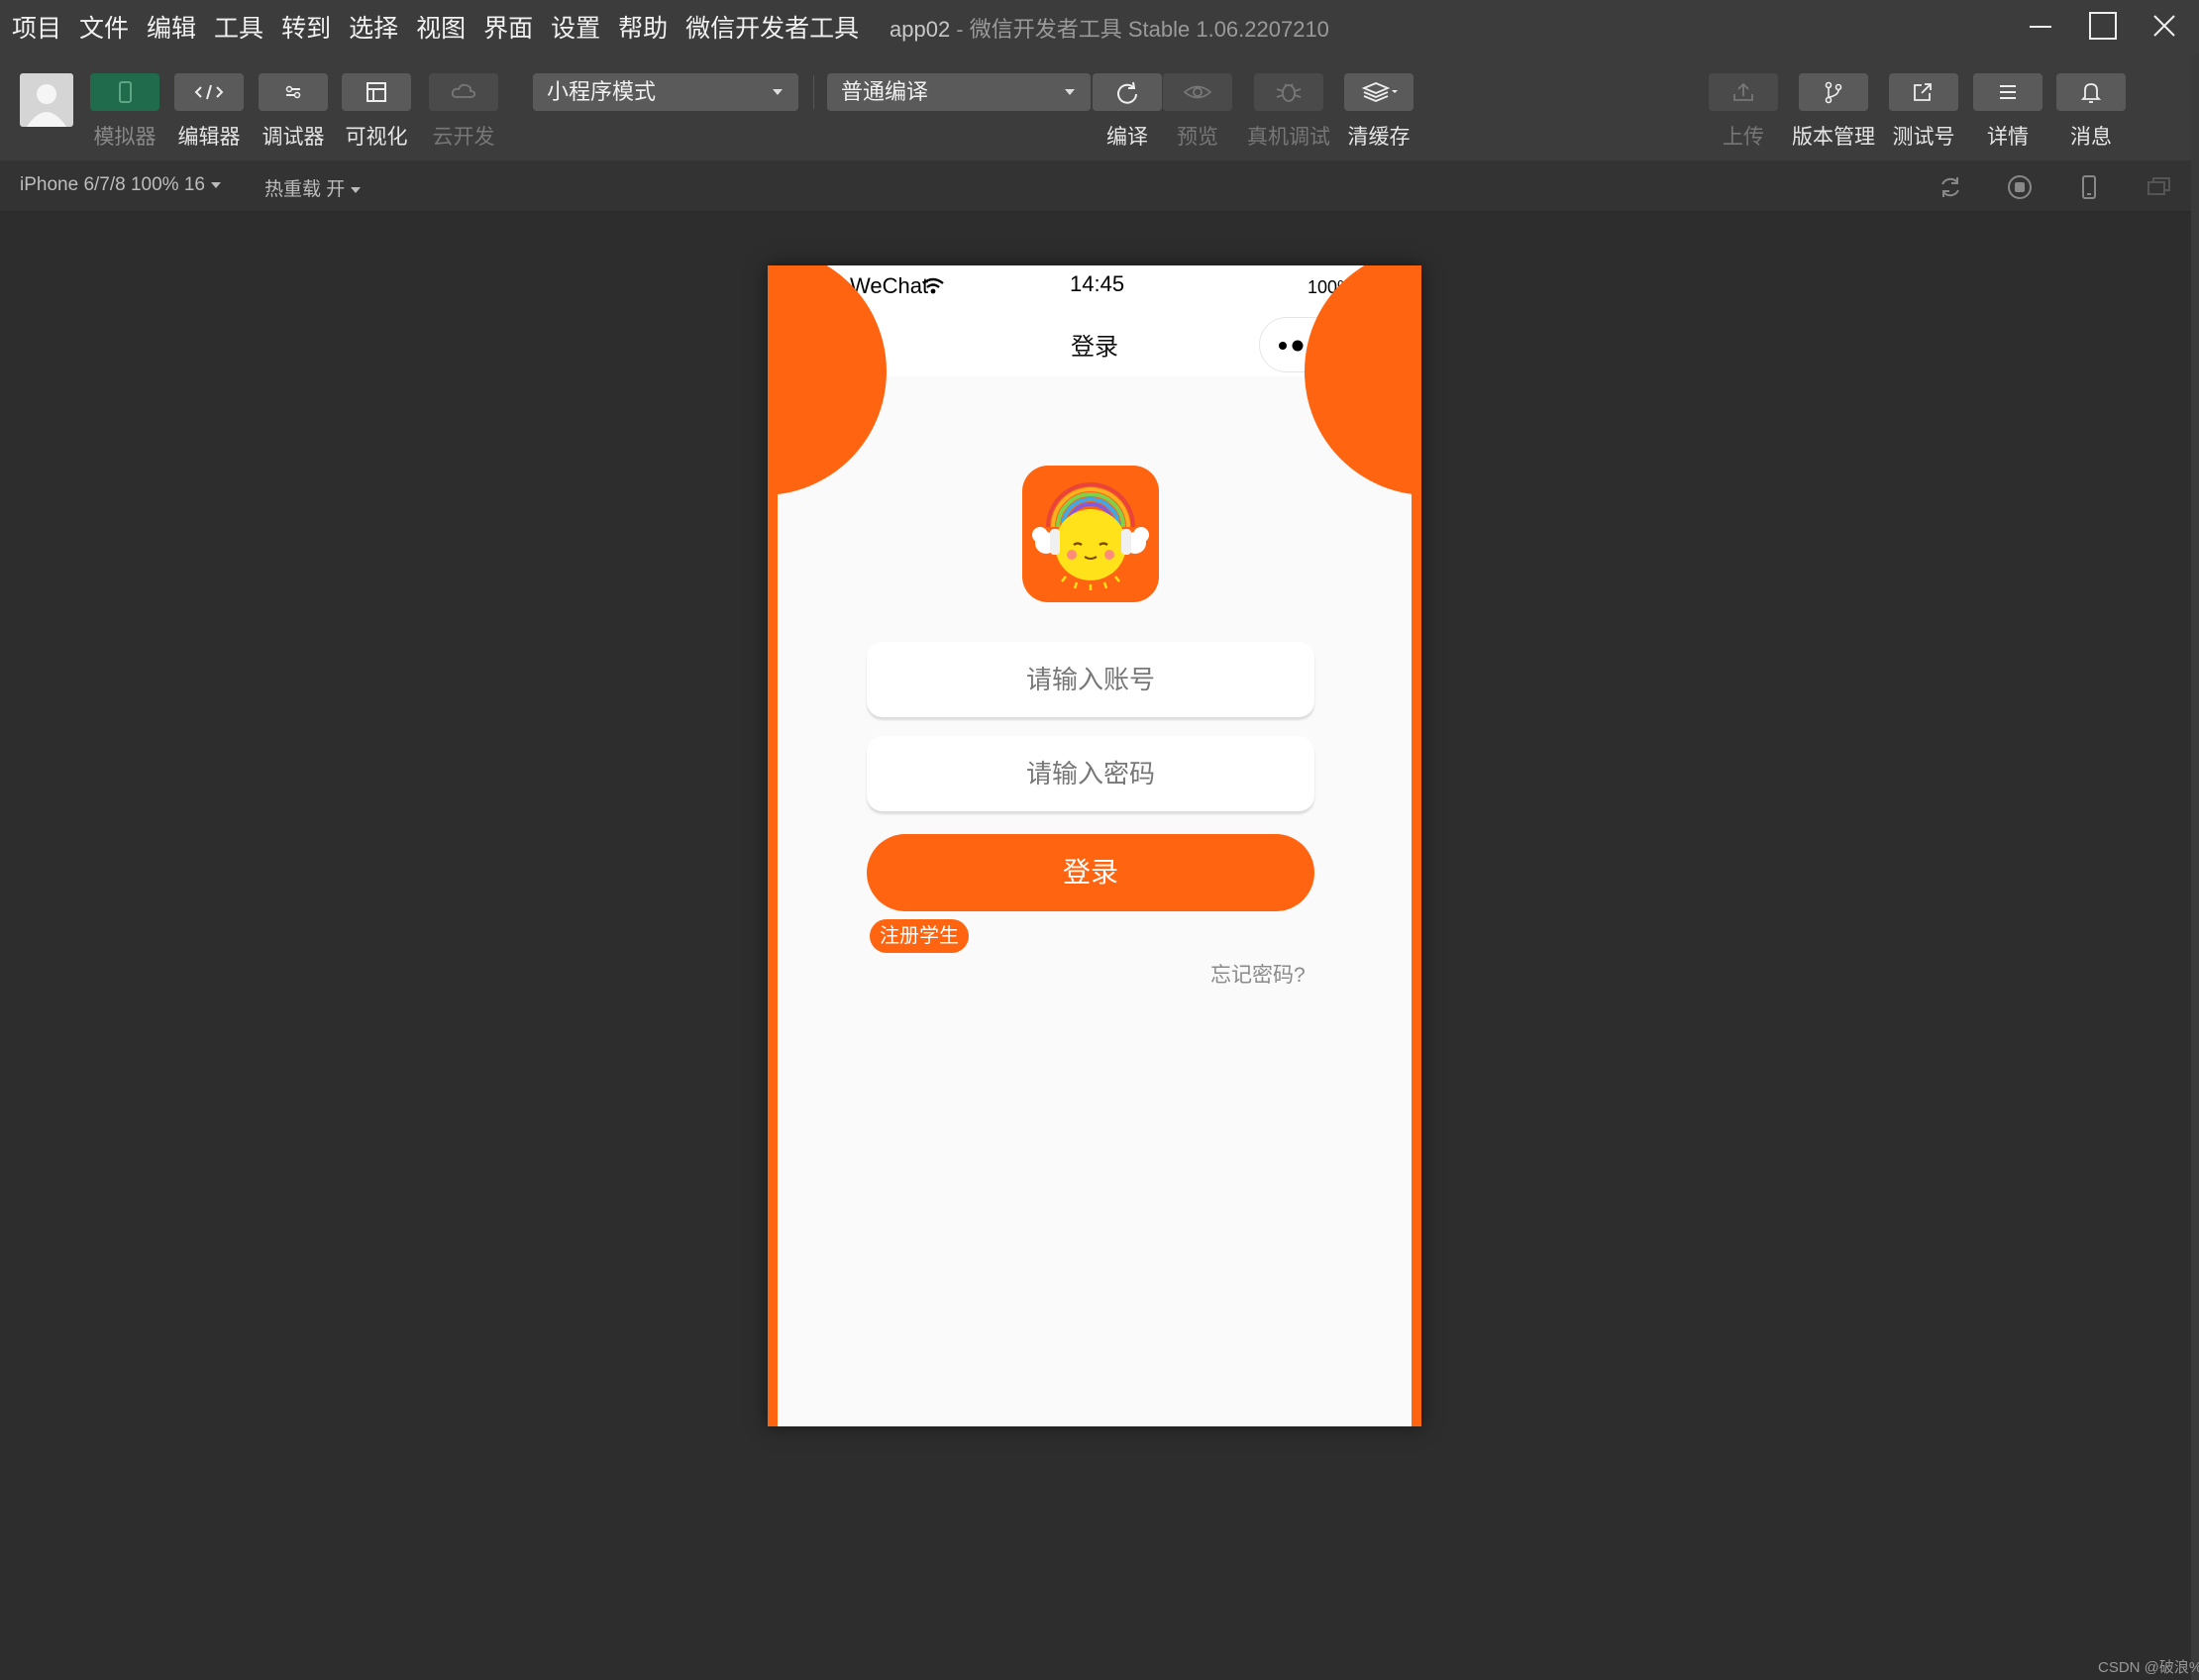  Describe the element at coordinates (306, 27) in the screenshot. I see `menu-goto: 转到` at that location.